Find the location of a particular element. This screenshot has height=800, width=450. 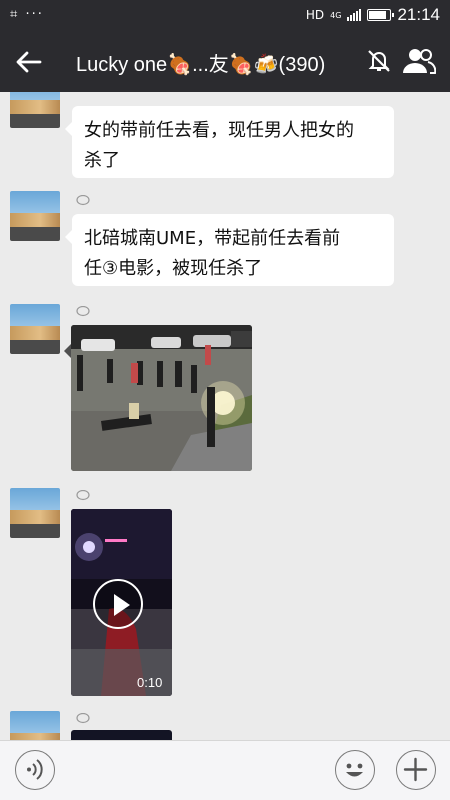

message-text-line: 杀了 is located at coordinates (102, 160).